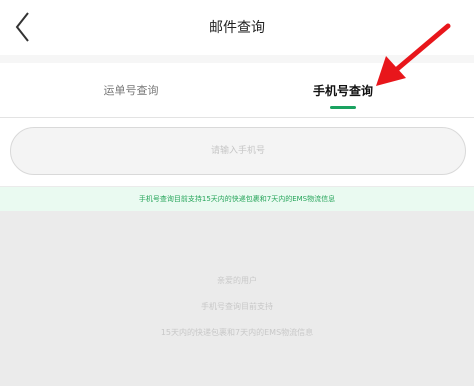 Image resolution: width=474 pixels, height=386 pixels. I want to click on empty-state-line: 15天内的快递包裹和7天内的EMS物流信息, so click(237, 332).